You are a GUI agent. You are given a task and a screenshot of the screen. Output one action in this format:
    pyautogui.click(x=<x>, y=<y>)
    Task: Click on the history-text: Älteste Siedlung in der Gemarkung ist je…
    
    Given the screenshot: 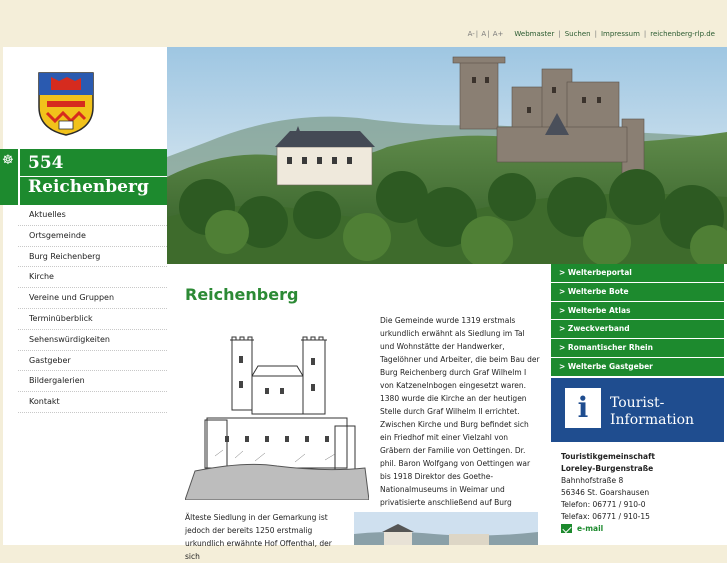 What is the action you would take?
    pyautogui.click(x=258, y=537)
    